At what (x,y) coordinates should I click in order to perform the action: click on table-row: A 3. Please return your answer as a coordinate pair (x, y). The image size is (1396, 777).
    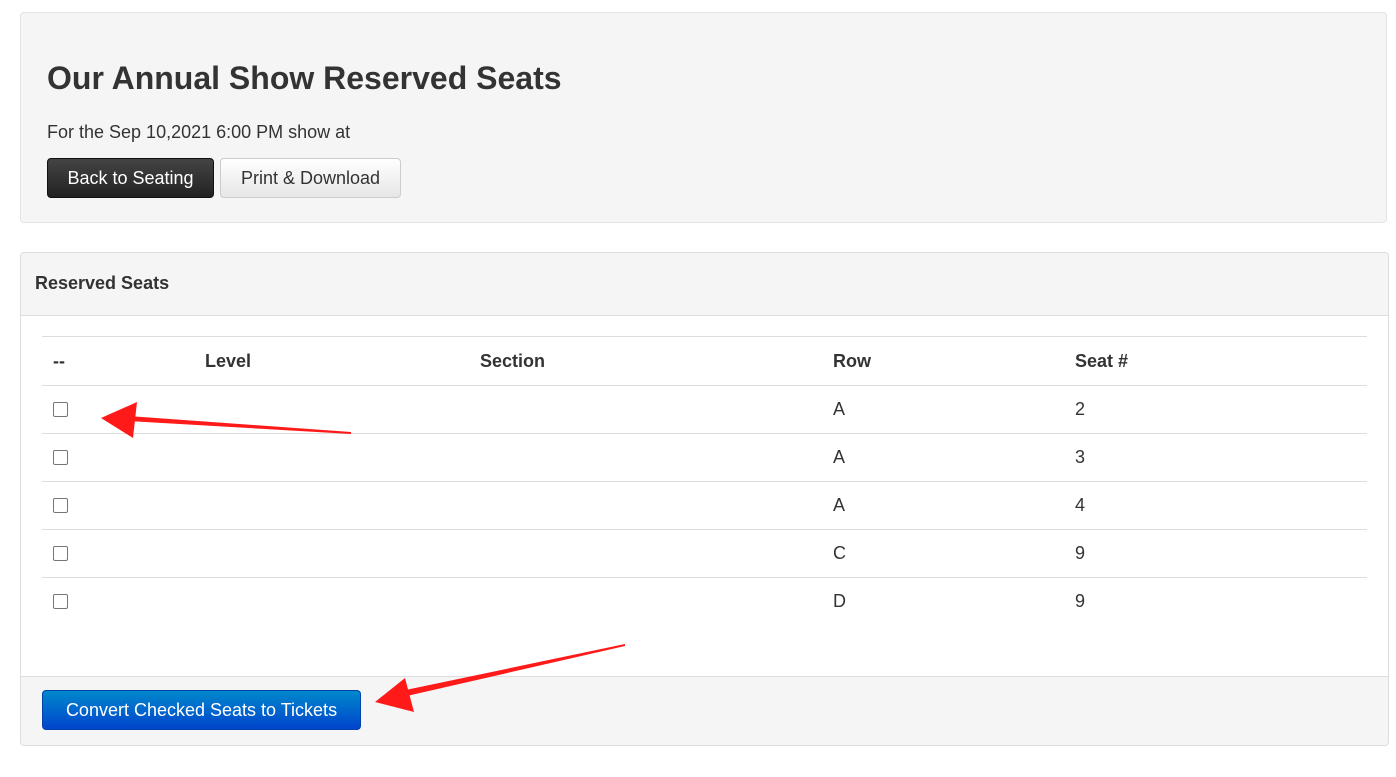
    Looking at the image, I should click on (704, 457).